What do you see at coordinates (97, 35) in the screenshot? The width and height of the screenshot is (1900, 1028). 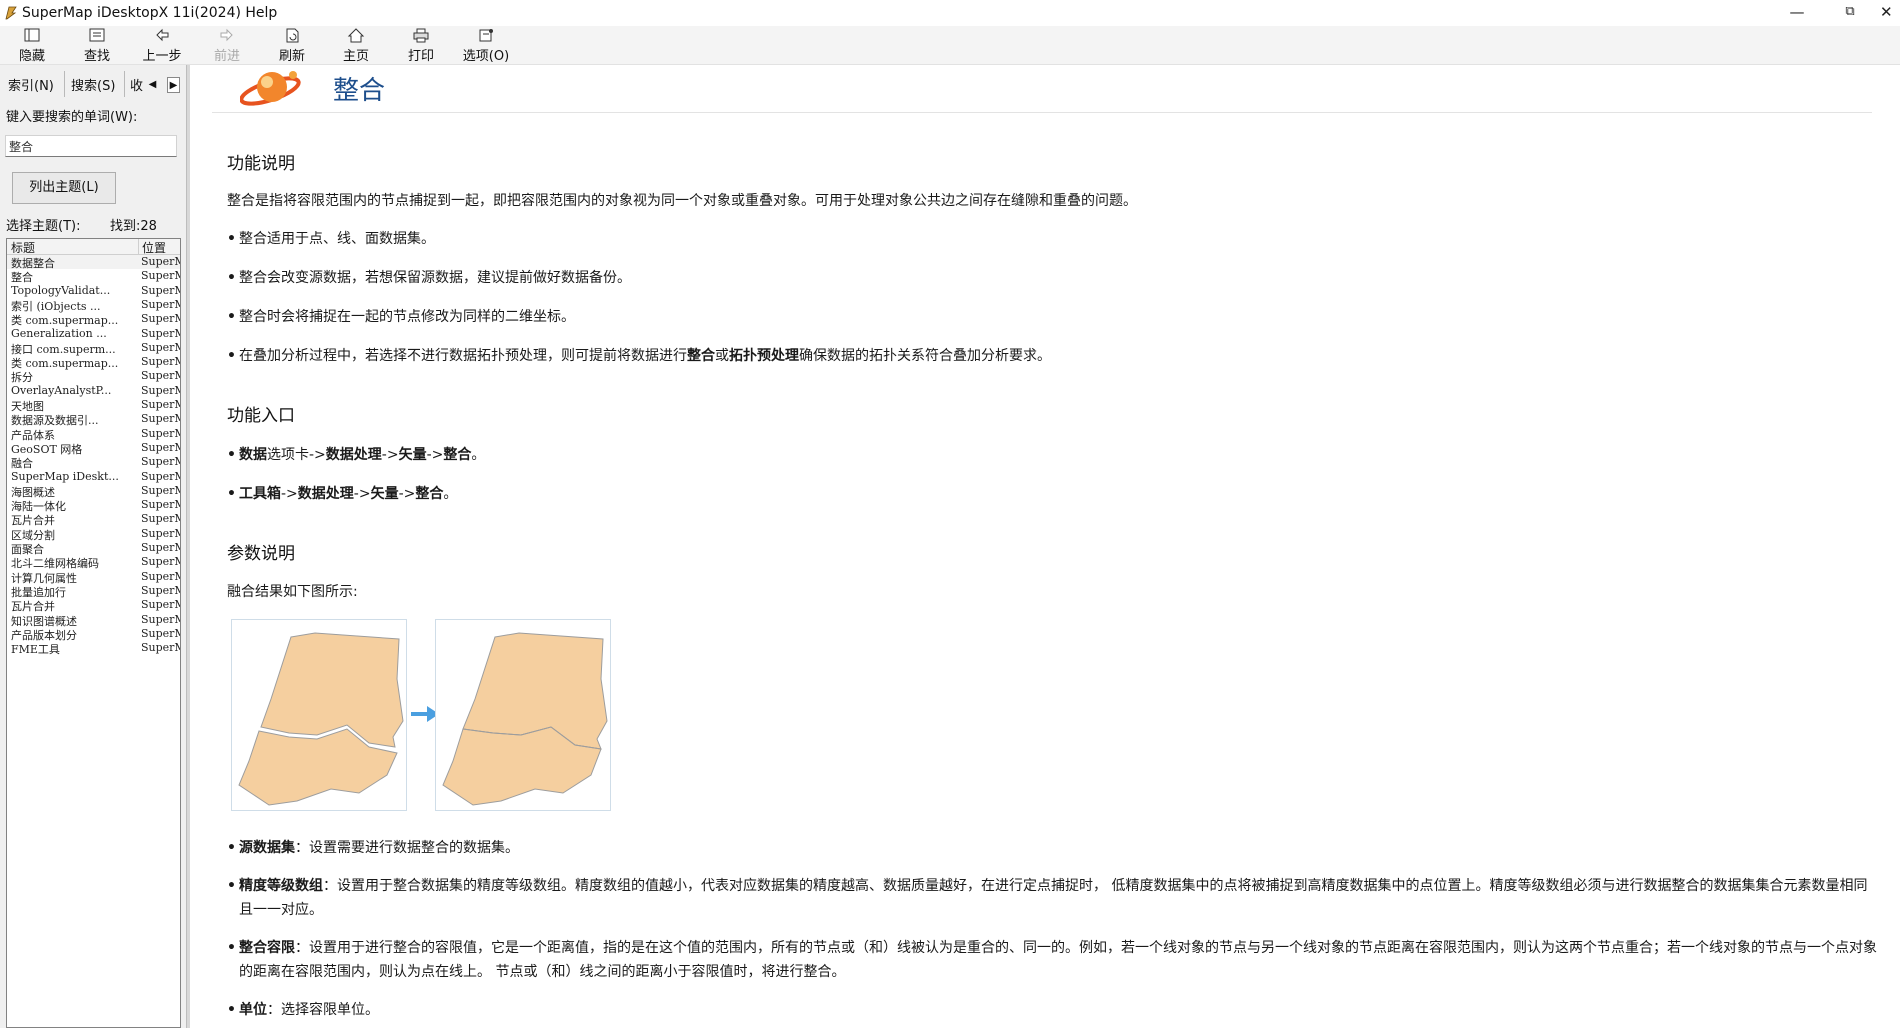 I see `find-icon` at bounding box center [97, 35].